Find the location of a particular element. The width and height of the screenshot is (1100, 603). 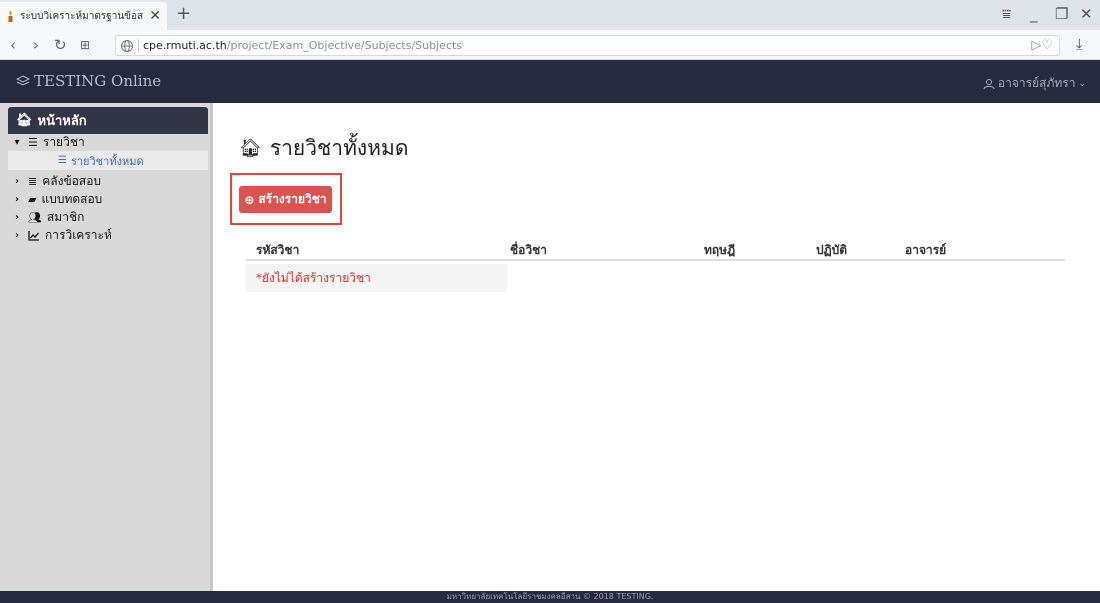

page-title-text: รายวิชาทั้งหมด is located at coordinates (339, 148).